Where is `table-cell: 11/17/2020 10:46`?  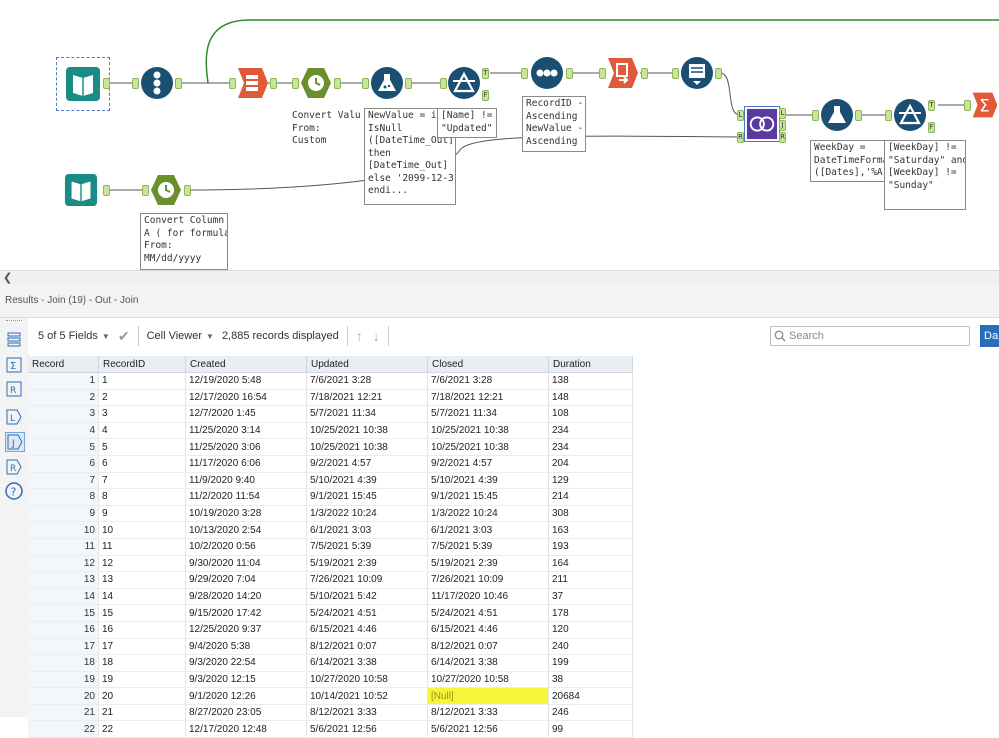 table-cell: 11/17/2020 10:46 is located at coordinates (488, 597).